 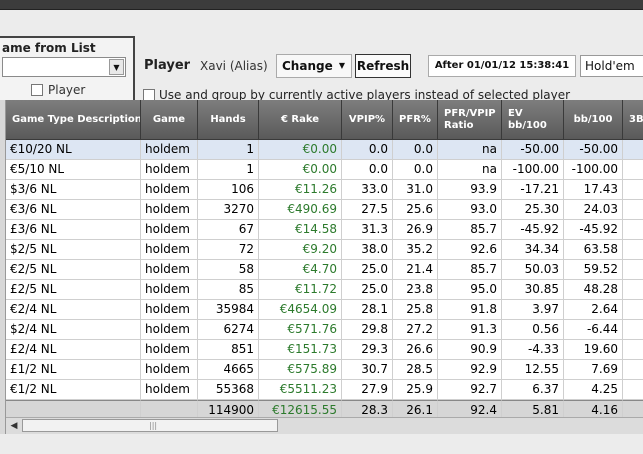 I want to click on cell-pfr: 28.5, so click(x=415, y=370).